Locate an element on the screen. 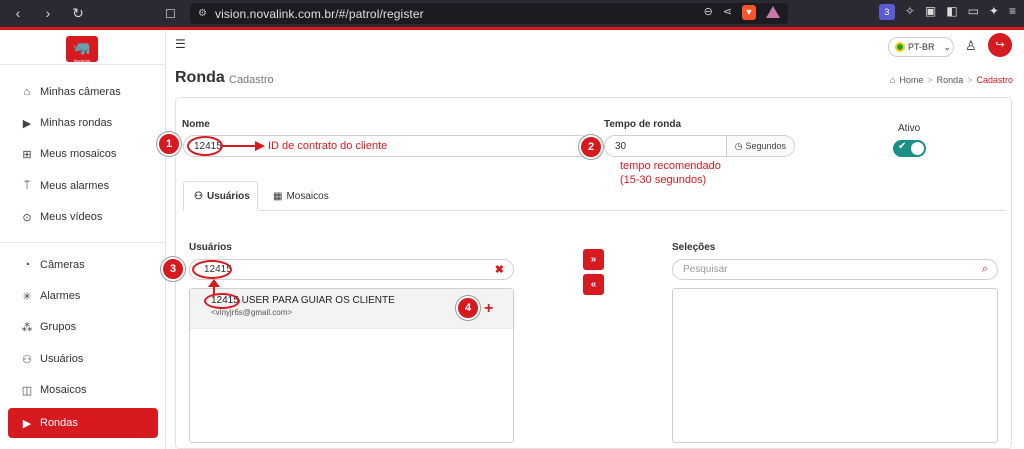  annotation-time-note-1: tempo recomendado is located at coordinates (670, 166).